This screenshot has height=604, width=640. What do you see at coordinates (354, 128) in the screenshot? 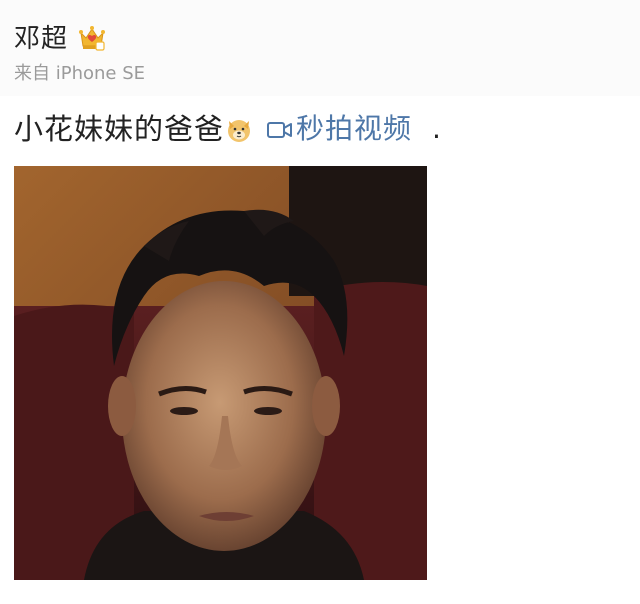
I see `video-link-label: 秒拍视频` at bounding box center [354, 128].